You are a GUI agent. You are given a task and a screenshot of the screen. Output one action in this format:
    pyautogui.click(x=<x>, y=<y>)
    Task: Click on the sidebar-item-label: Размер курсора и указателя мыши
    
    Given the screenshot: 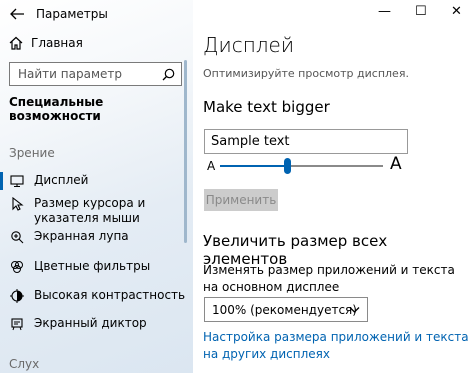 What is the action you would take?
    pyautogui.click(x=90, y=210)
    